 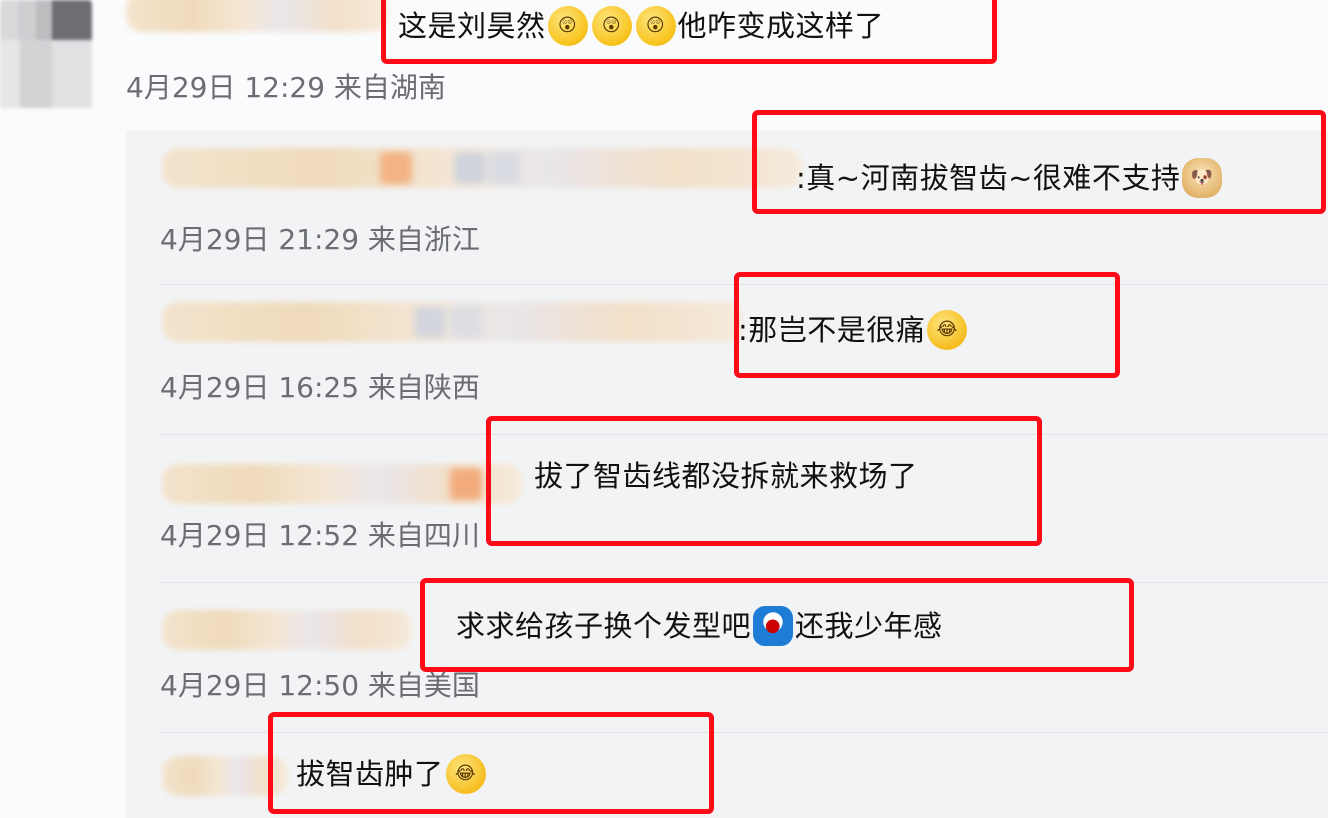 What do you see at coordinates (46, 54) in the screenshot?
I see `commenter-avatar` at bounding box center [46, 54].